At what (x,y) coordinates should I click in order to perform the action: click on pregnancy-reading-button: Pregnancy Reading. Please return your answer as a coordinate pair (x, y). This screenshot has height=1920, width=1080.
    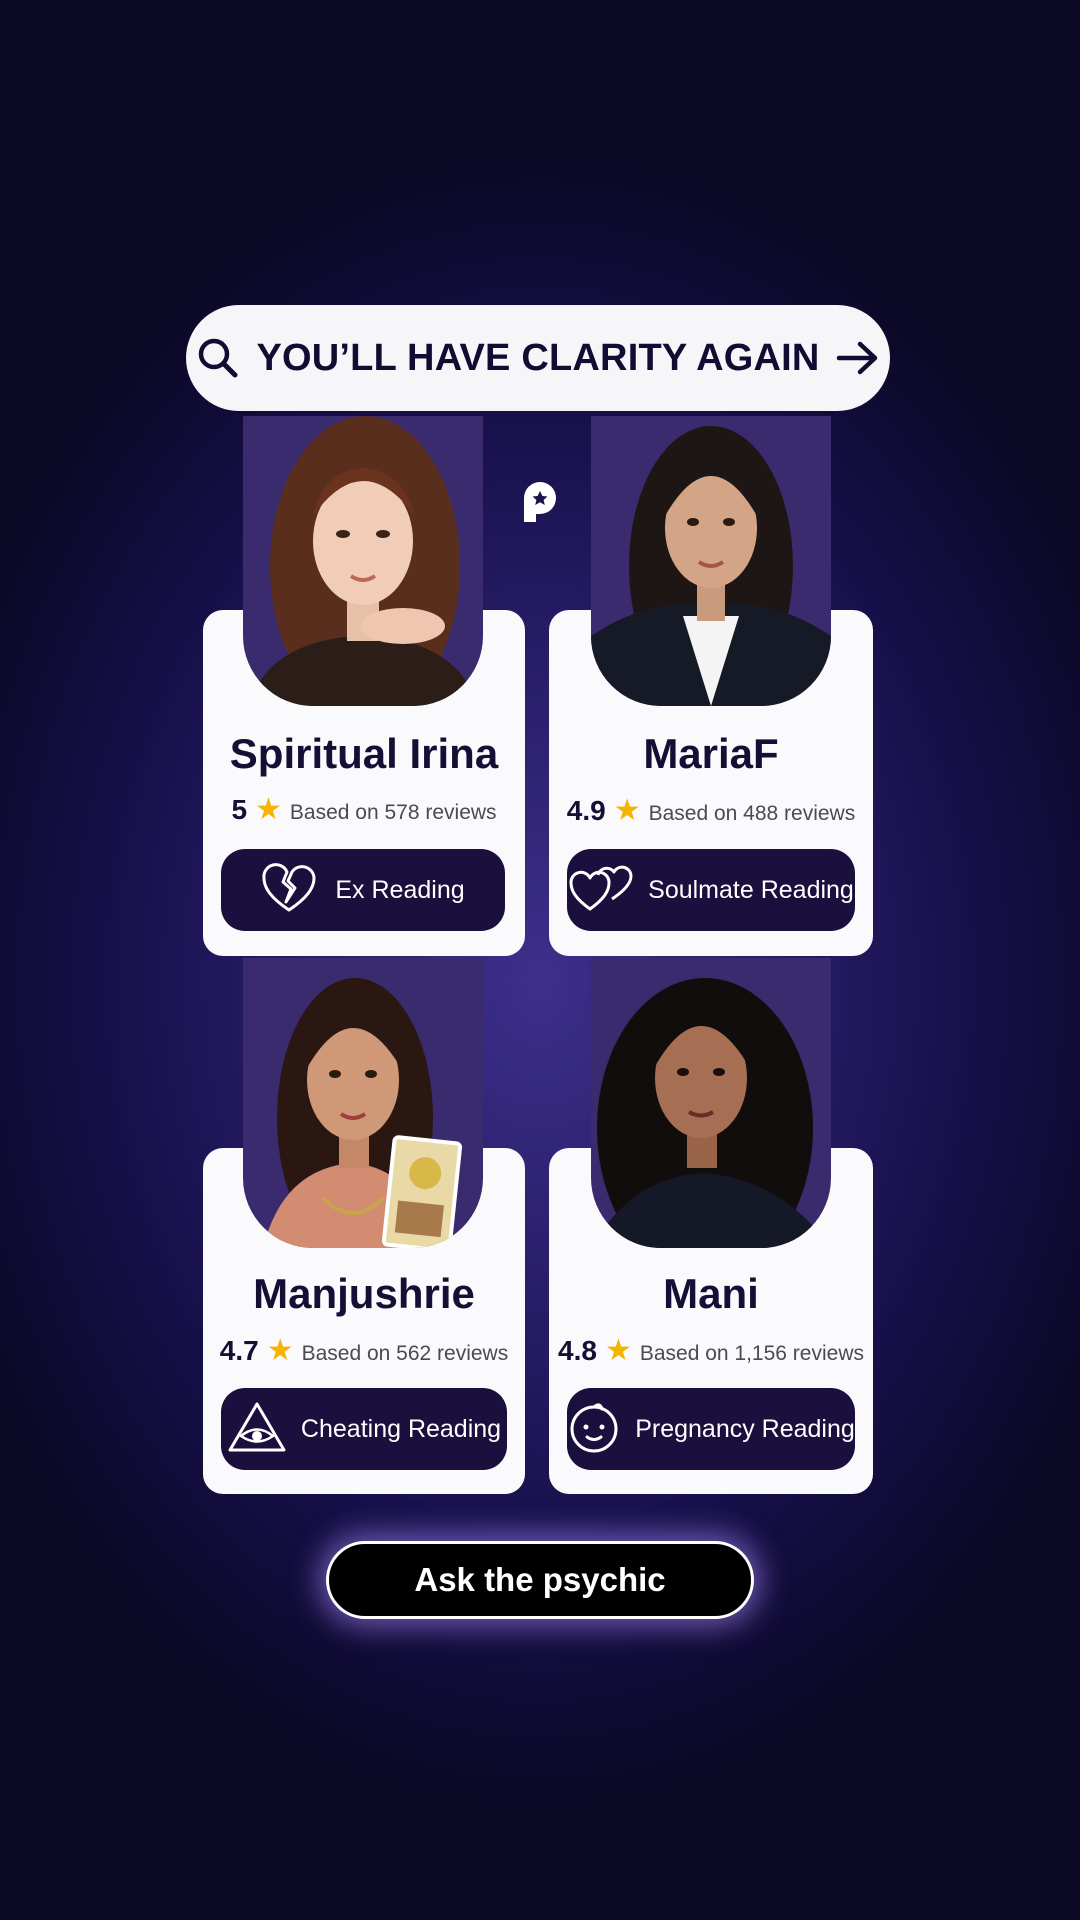
    Looking at the image, I should click on (711, 1429).